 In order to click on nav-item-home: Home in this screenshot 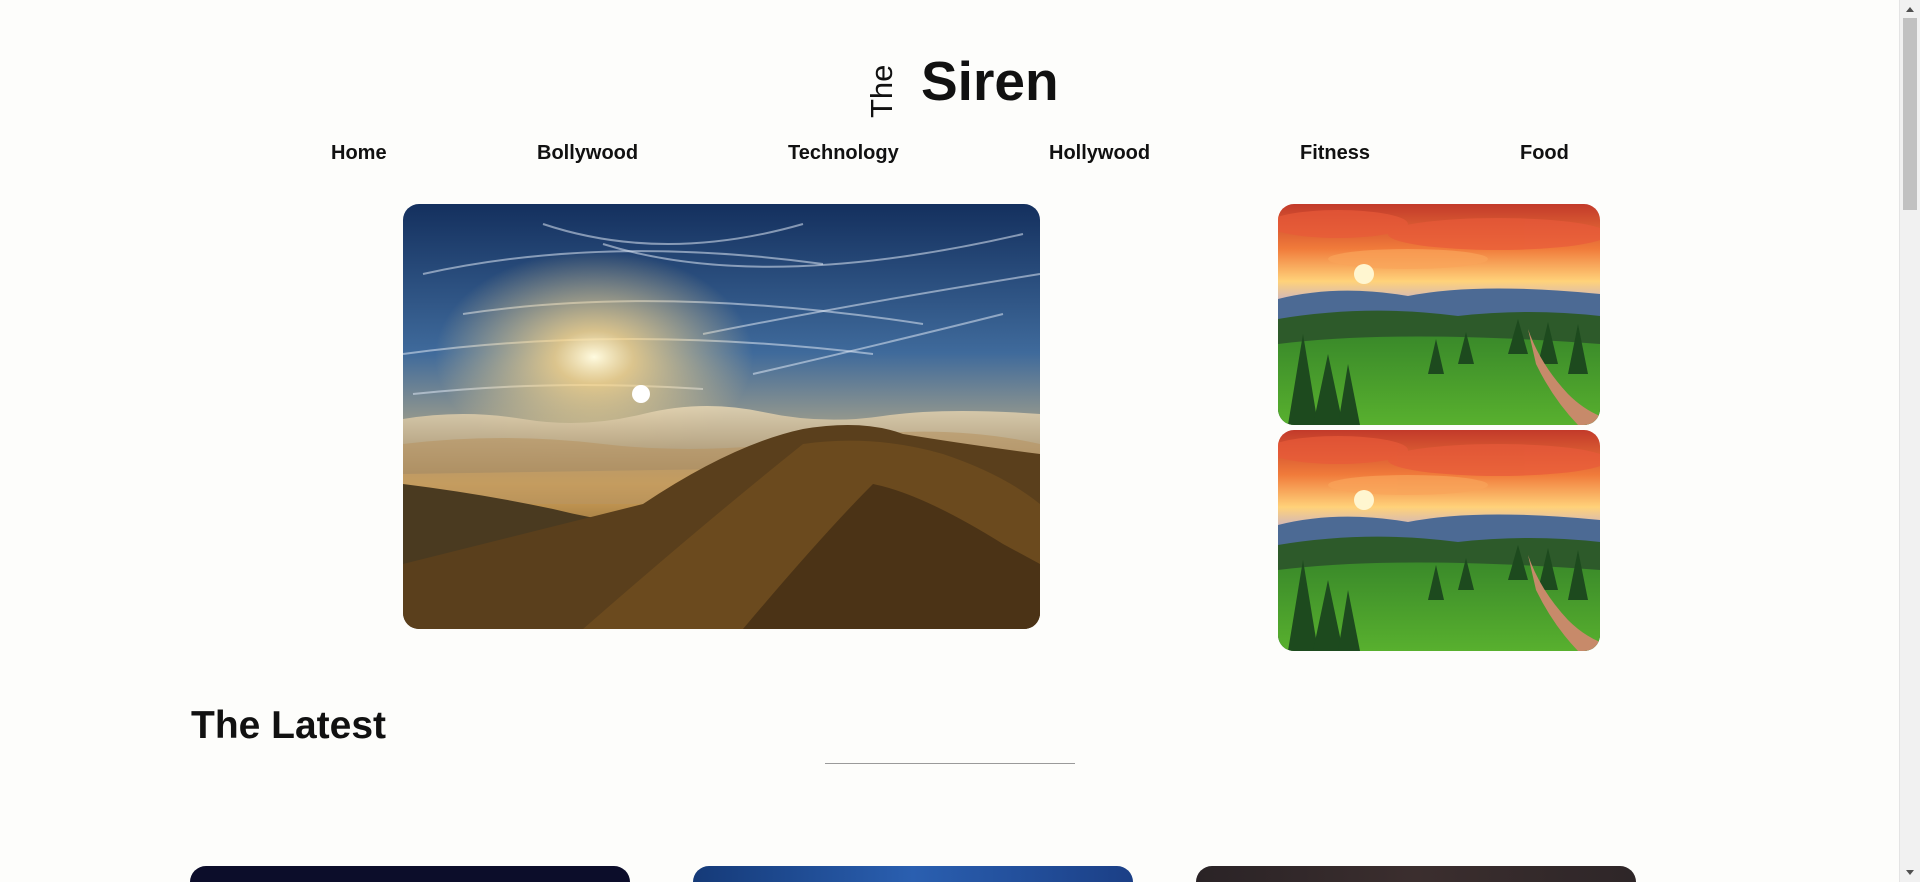, I will do `click(359, 153)`.